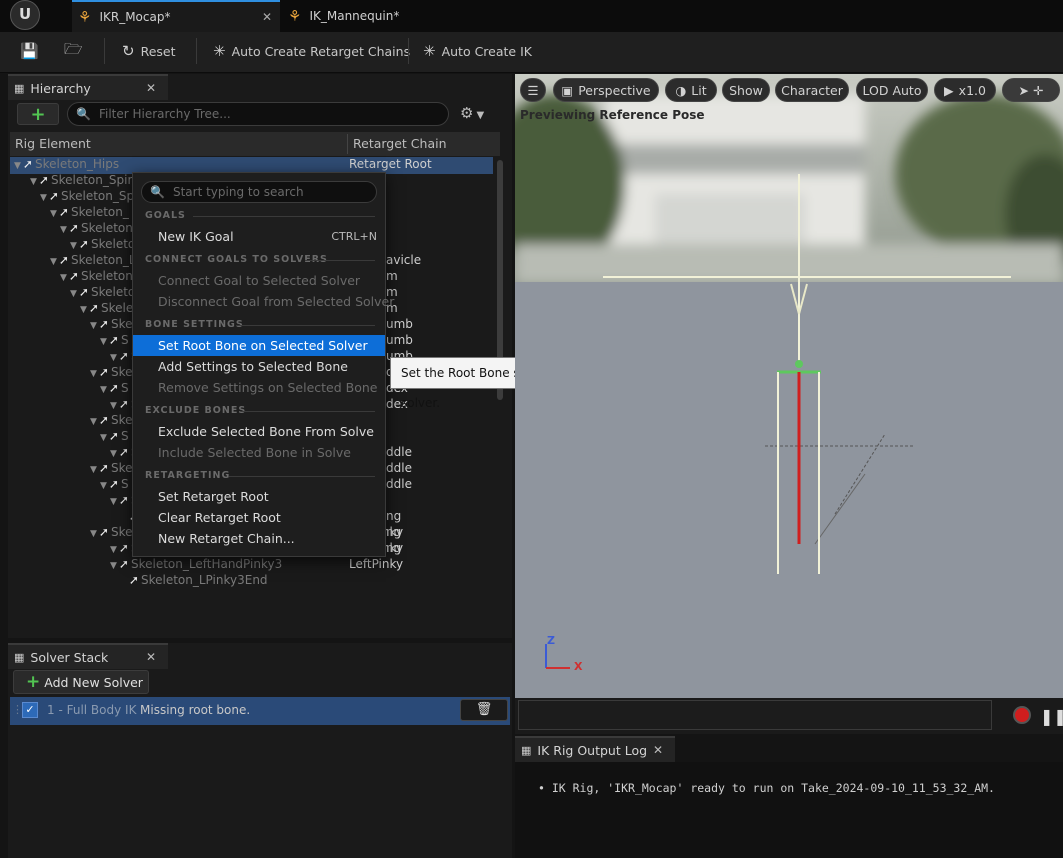  What do you see at coordinates (25, 15) in the screenshot?
I see `unreal-logo-icon: U` at bounding box center [25, 15].